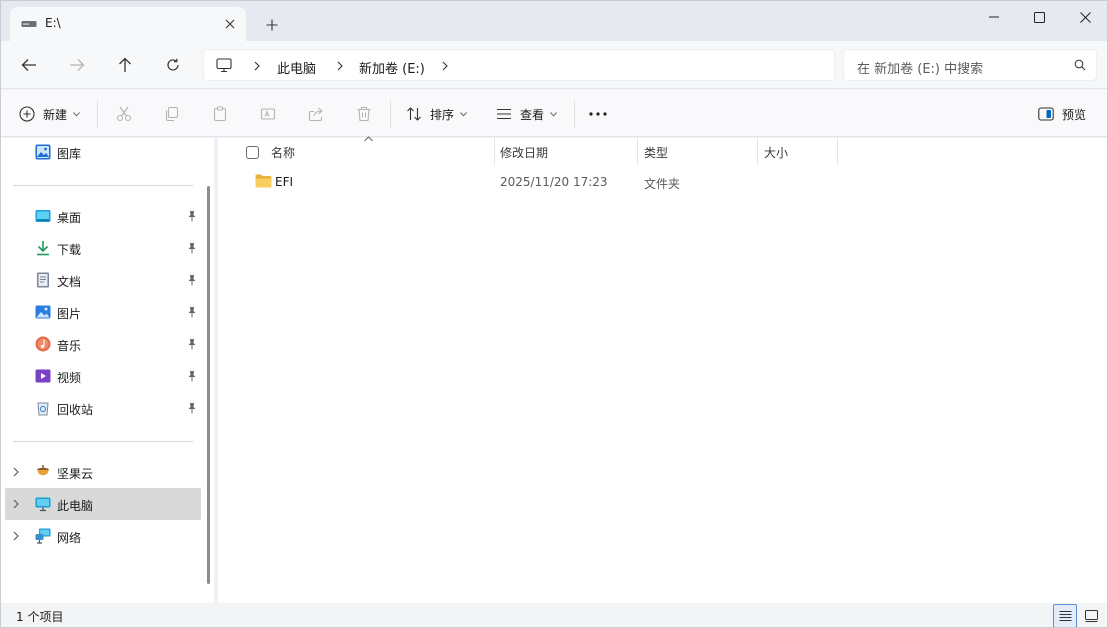  I want to click on tab-drive-e: E:\, so click(128, 24).